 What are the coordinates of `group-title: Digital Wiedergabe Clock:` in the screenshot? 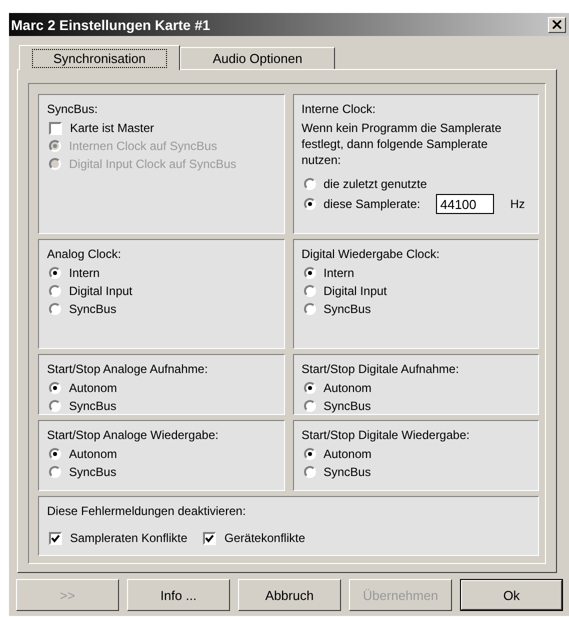 It's located at (371, 254).